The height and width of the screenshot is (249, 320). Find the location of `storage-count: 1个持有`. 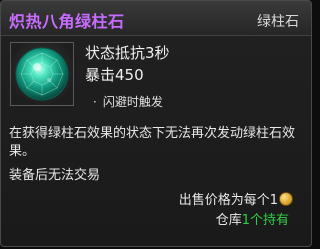

storage-count: 1个持有 is located at coordinates (265, 220).